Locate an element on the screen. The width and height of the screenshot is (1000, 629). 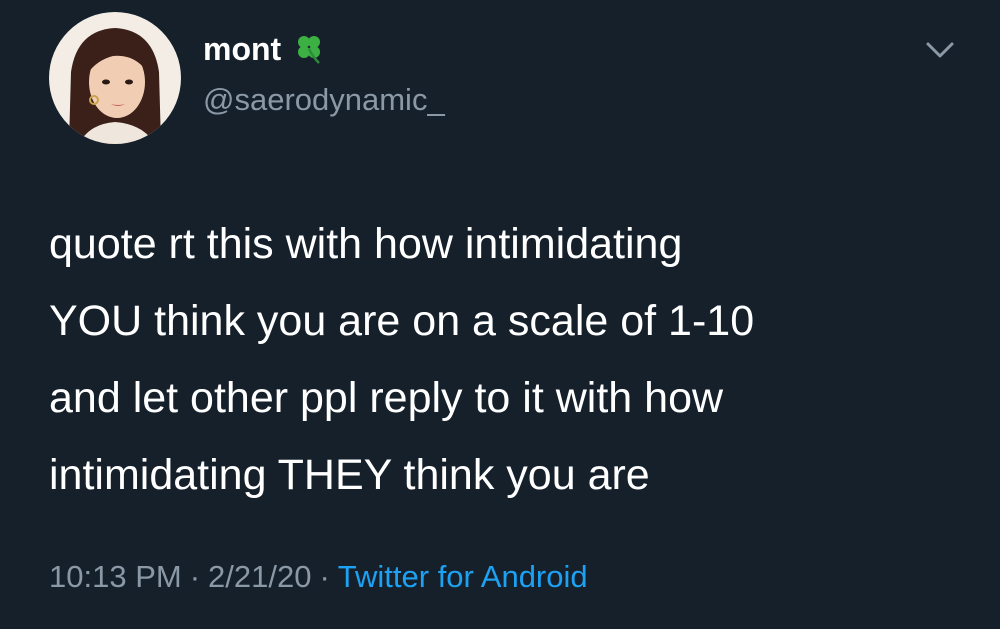
avatar is located at coordinates (115, 78).